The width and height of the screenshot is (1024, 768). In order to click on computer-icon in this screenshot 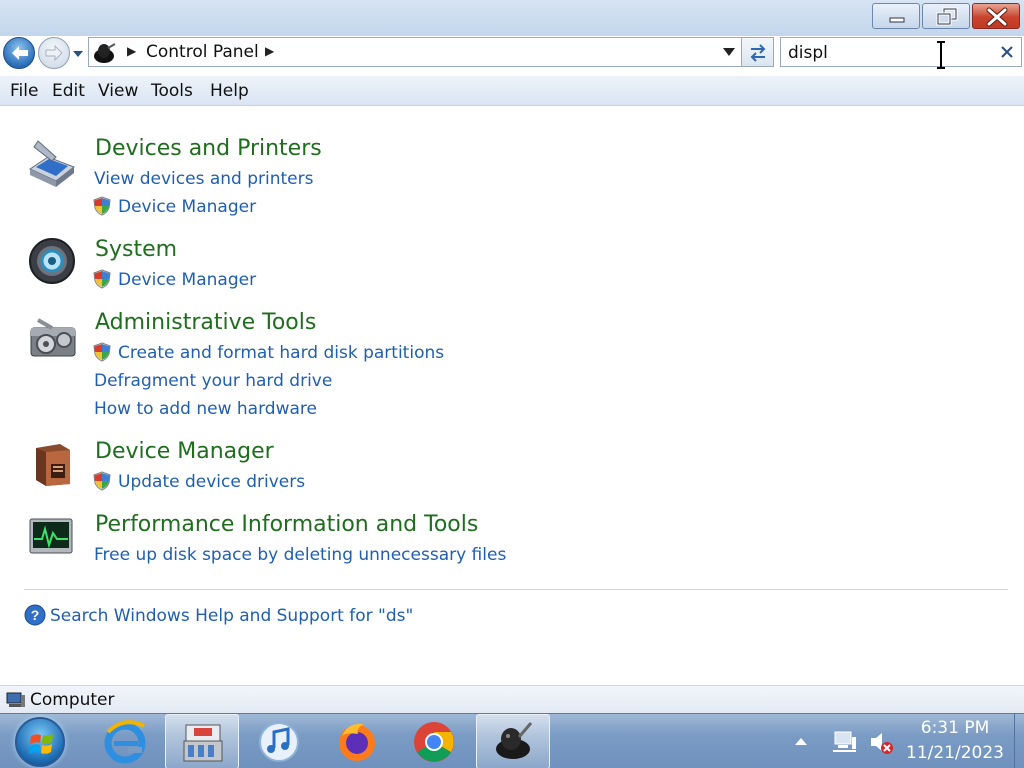, I will do `click(15, 699)`.